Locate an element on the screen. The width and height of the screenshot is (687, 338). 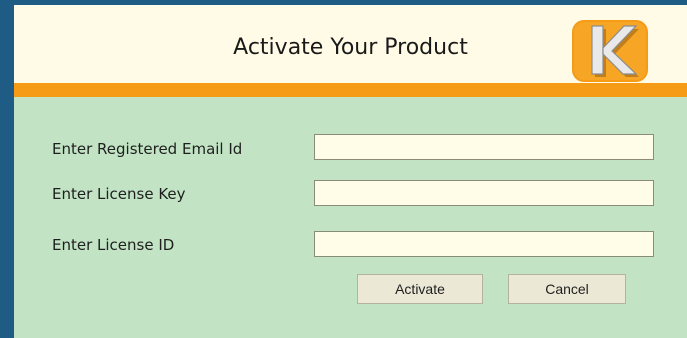
email-field is located at coordinates (484, 147).